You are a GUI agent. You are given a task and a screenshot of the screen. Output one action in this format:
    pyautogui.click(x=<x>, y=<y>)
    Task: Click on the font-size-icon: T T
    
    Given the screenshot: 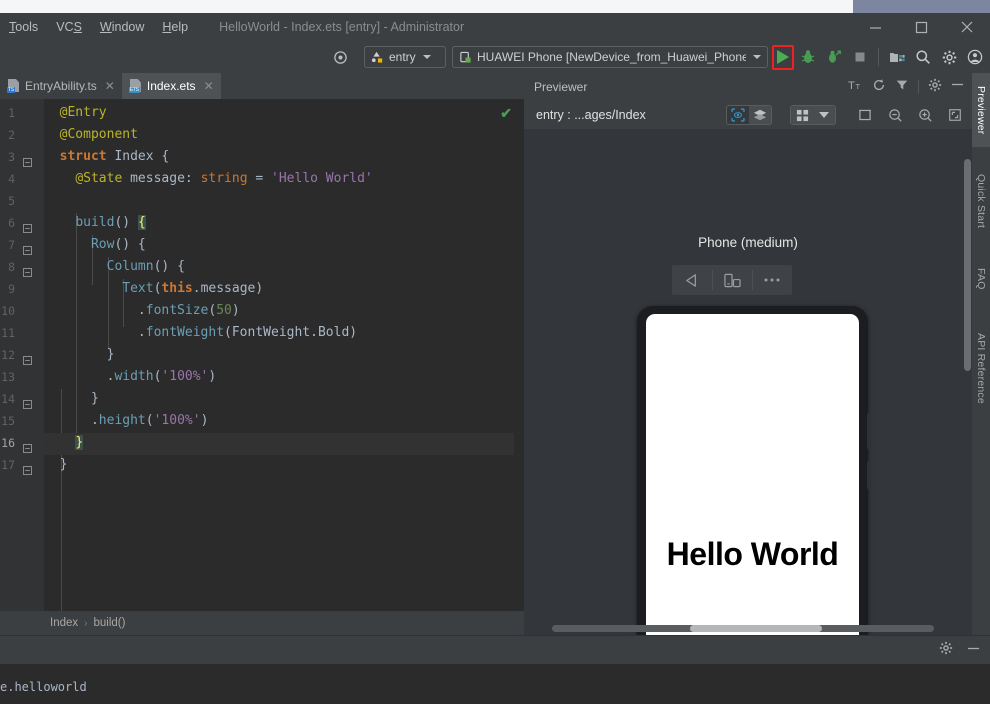 What is the action you would take?
    pyautogui.click(x=855, y=87)
    